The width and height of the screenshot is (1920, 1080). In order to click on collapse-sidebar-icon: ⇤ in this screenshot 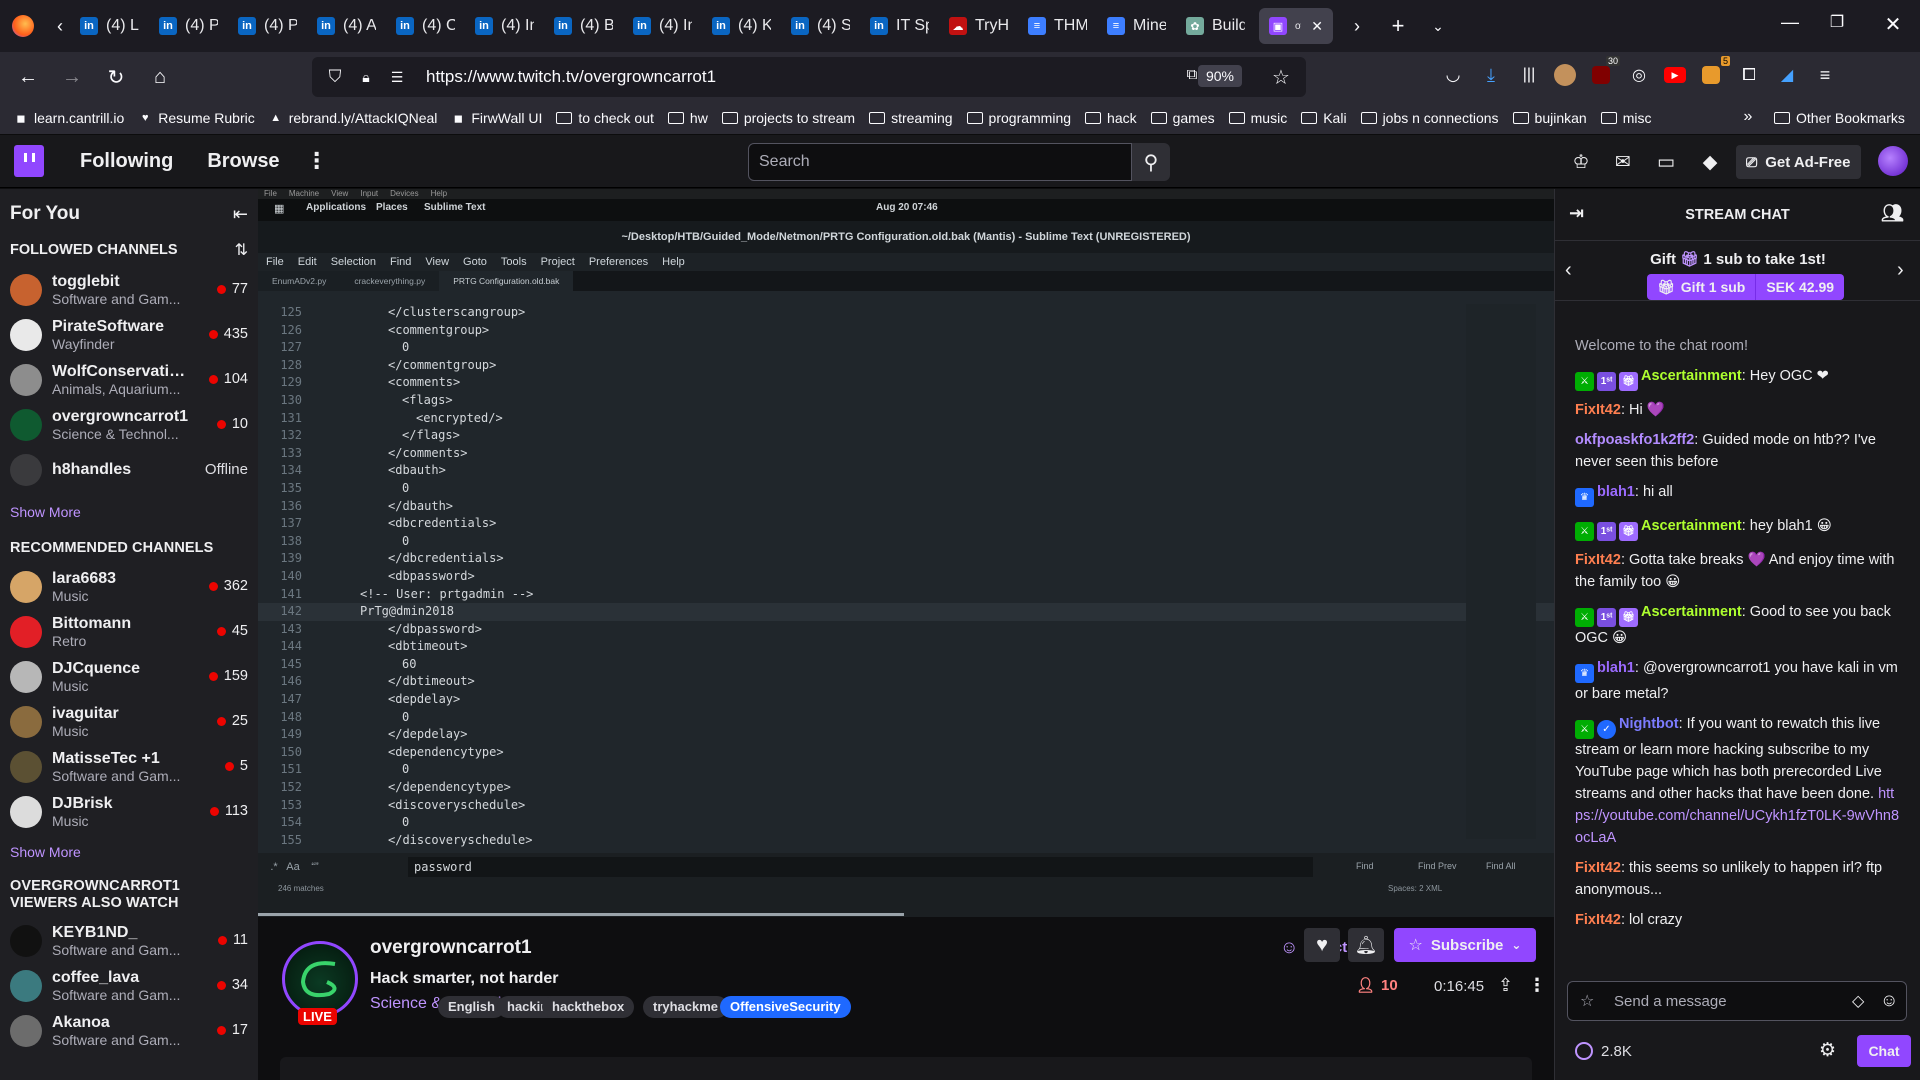, I will do `click(240, 214)`.